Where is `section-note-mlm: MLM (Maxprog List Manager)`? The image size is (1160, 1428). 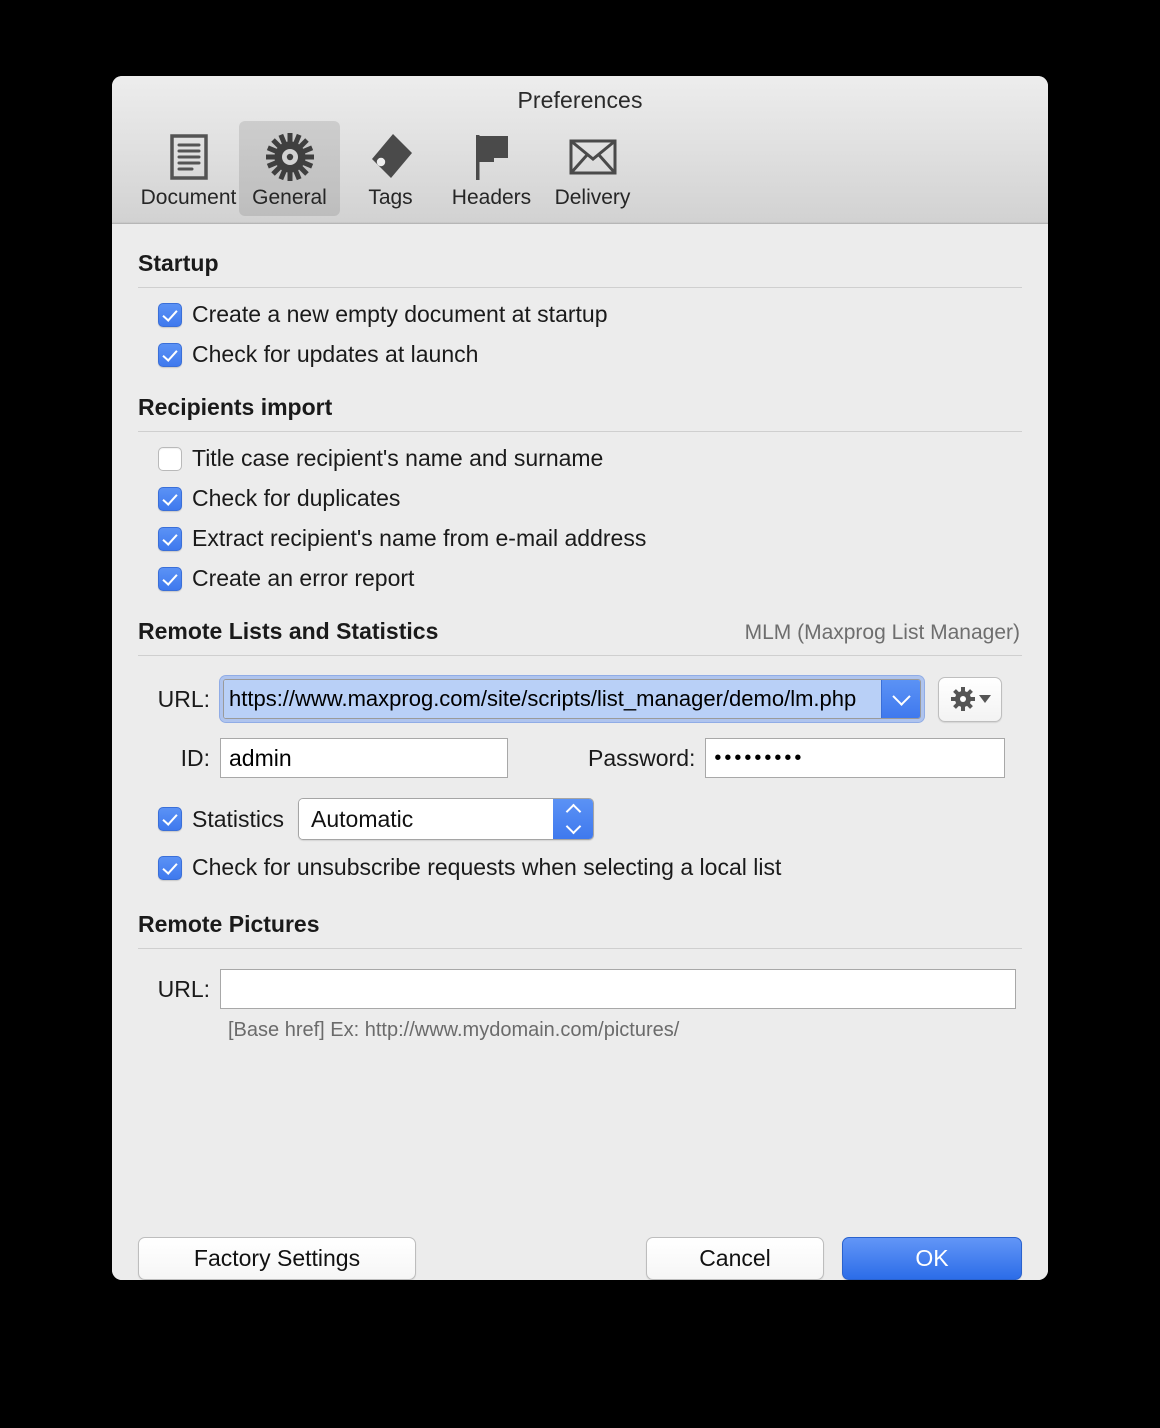
section-note-mlm: MLM (Maxprog List Manager) is located at coordinates (882, 632).